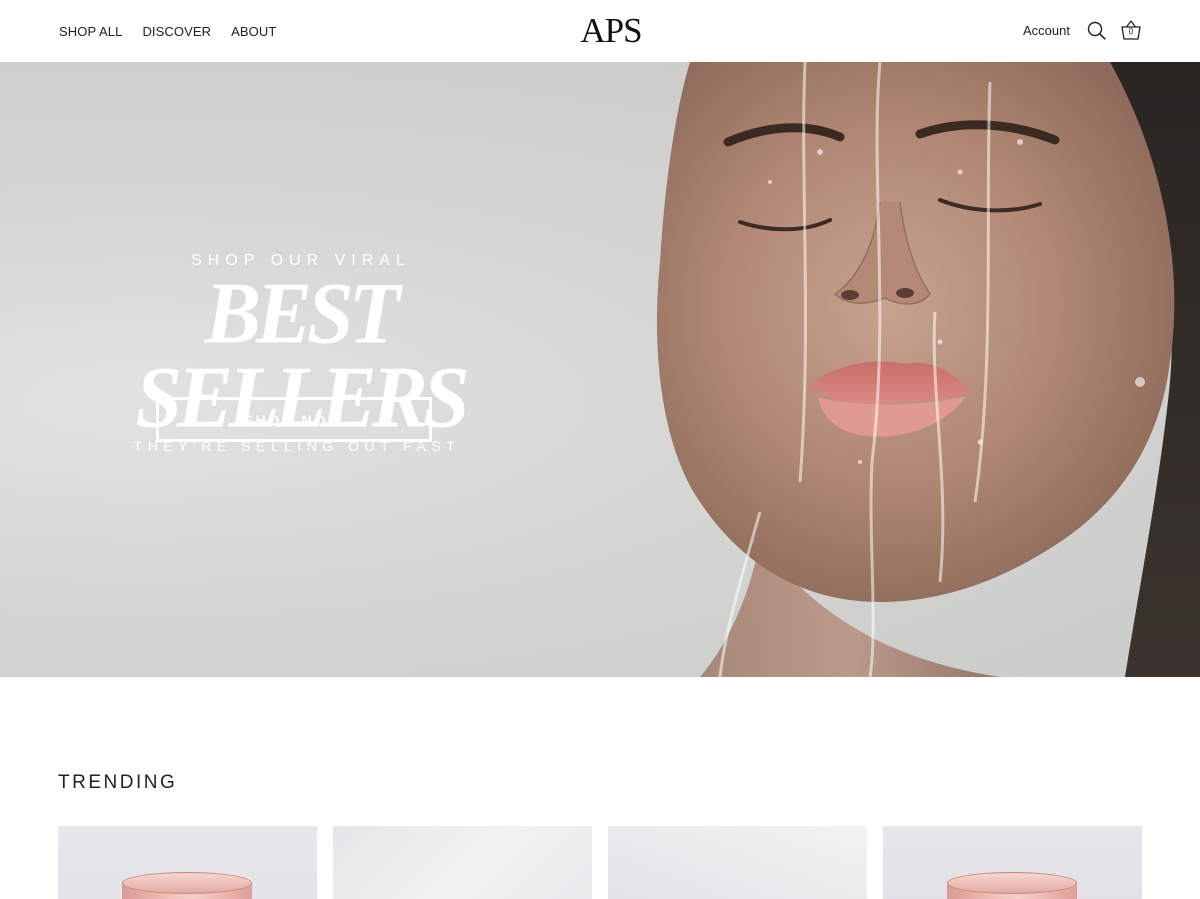  I want to click on nav-shop-all: SHOP ALL, so click(90, 31).